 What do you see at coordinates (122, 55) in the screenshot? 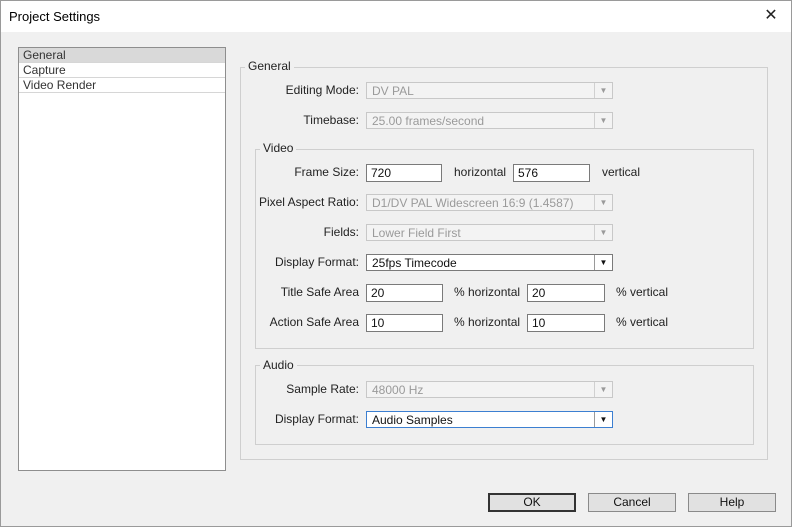
I see `sidebar-item-general: General` at bounding box center [122, 55].